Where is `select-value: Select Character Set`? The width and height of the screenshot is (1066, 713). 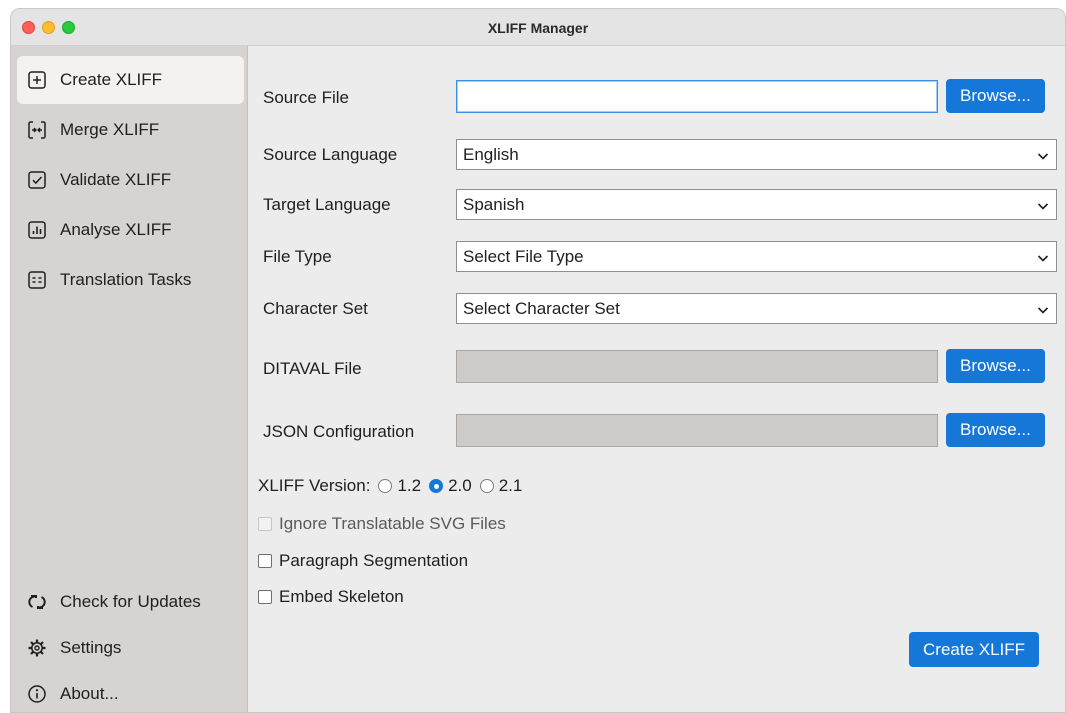
select-value: Select Character Set is located at coordinates (541, 308).